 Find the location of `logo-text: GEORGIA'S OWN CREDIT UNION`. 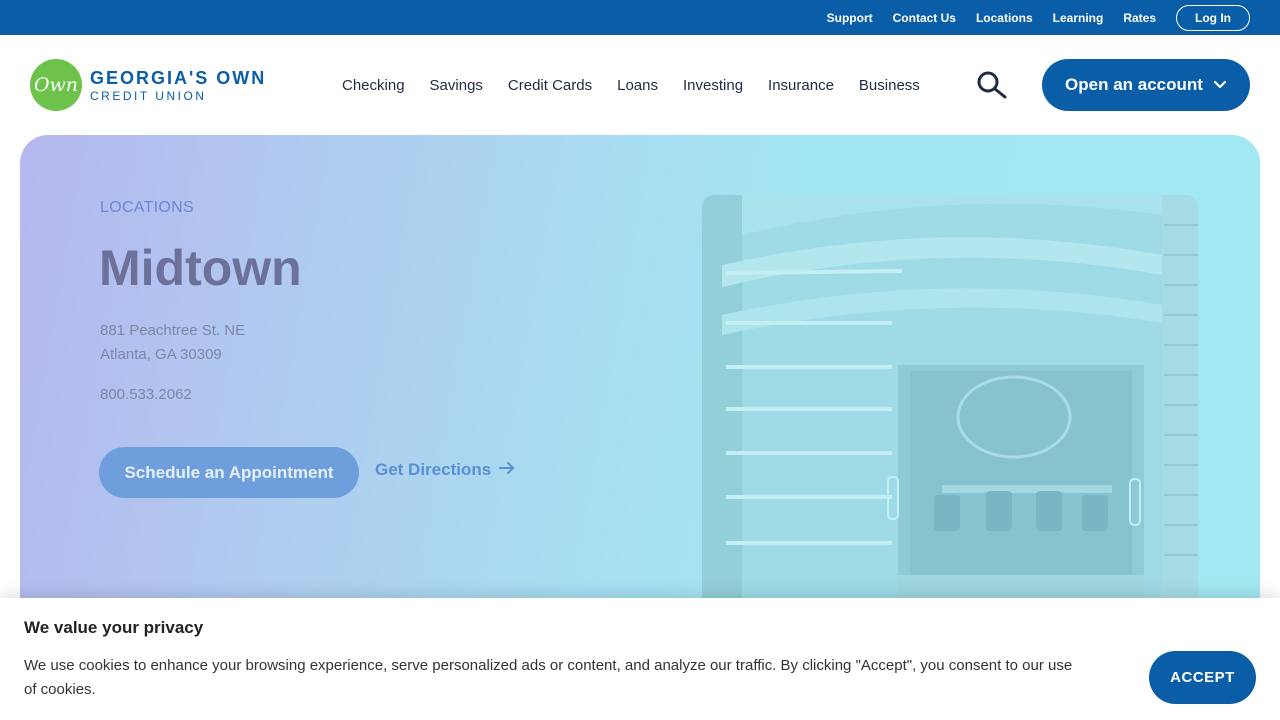

logo-text: GEORGIA'S OWN CREDIT UNION is located at coordinates (178, 85).